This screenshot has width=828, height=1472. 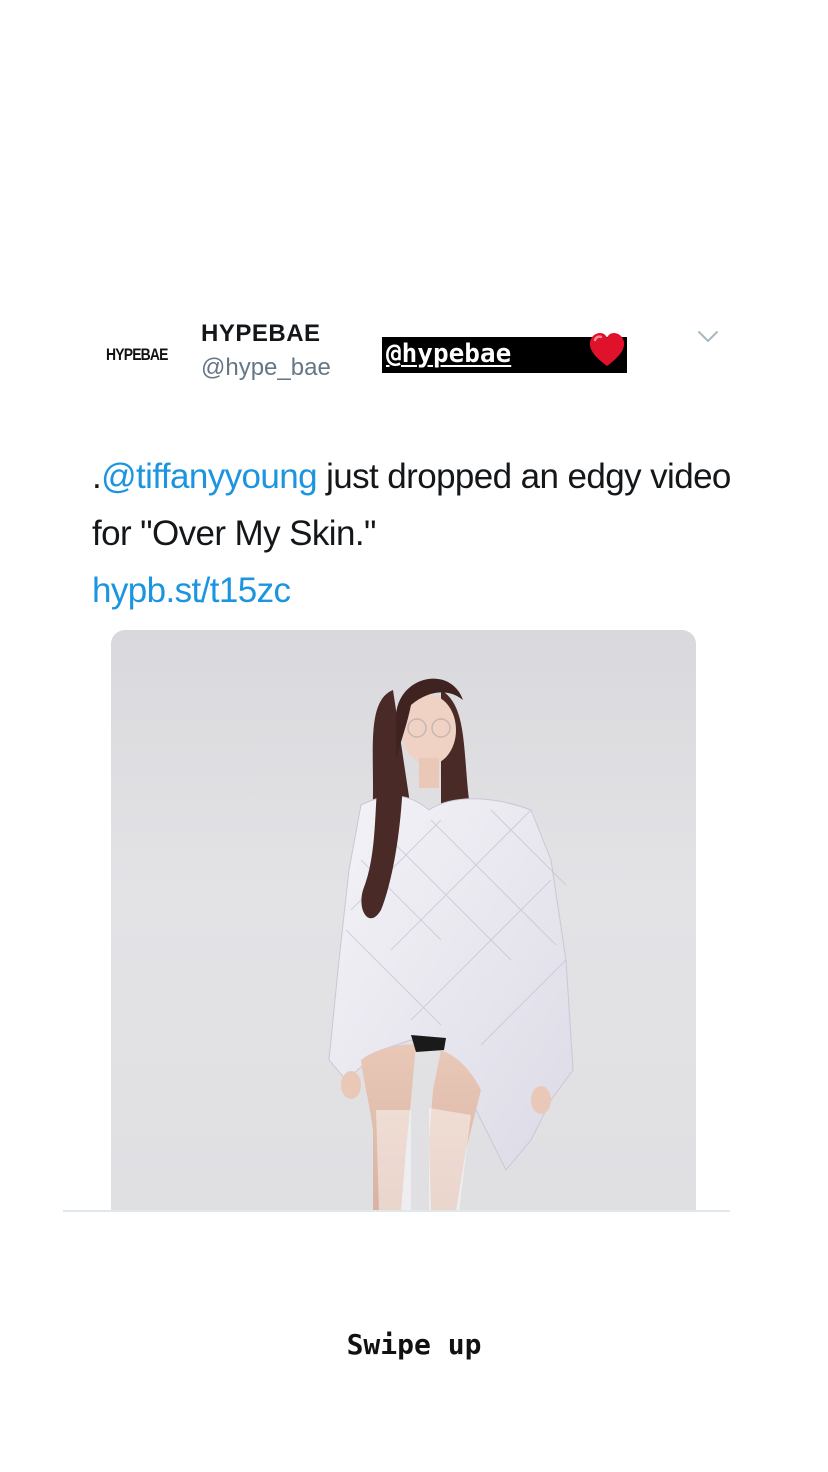 I want to click on tweet-url-link: hypb.st/t15zc, so click(x=191, y=590).